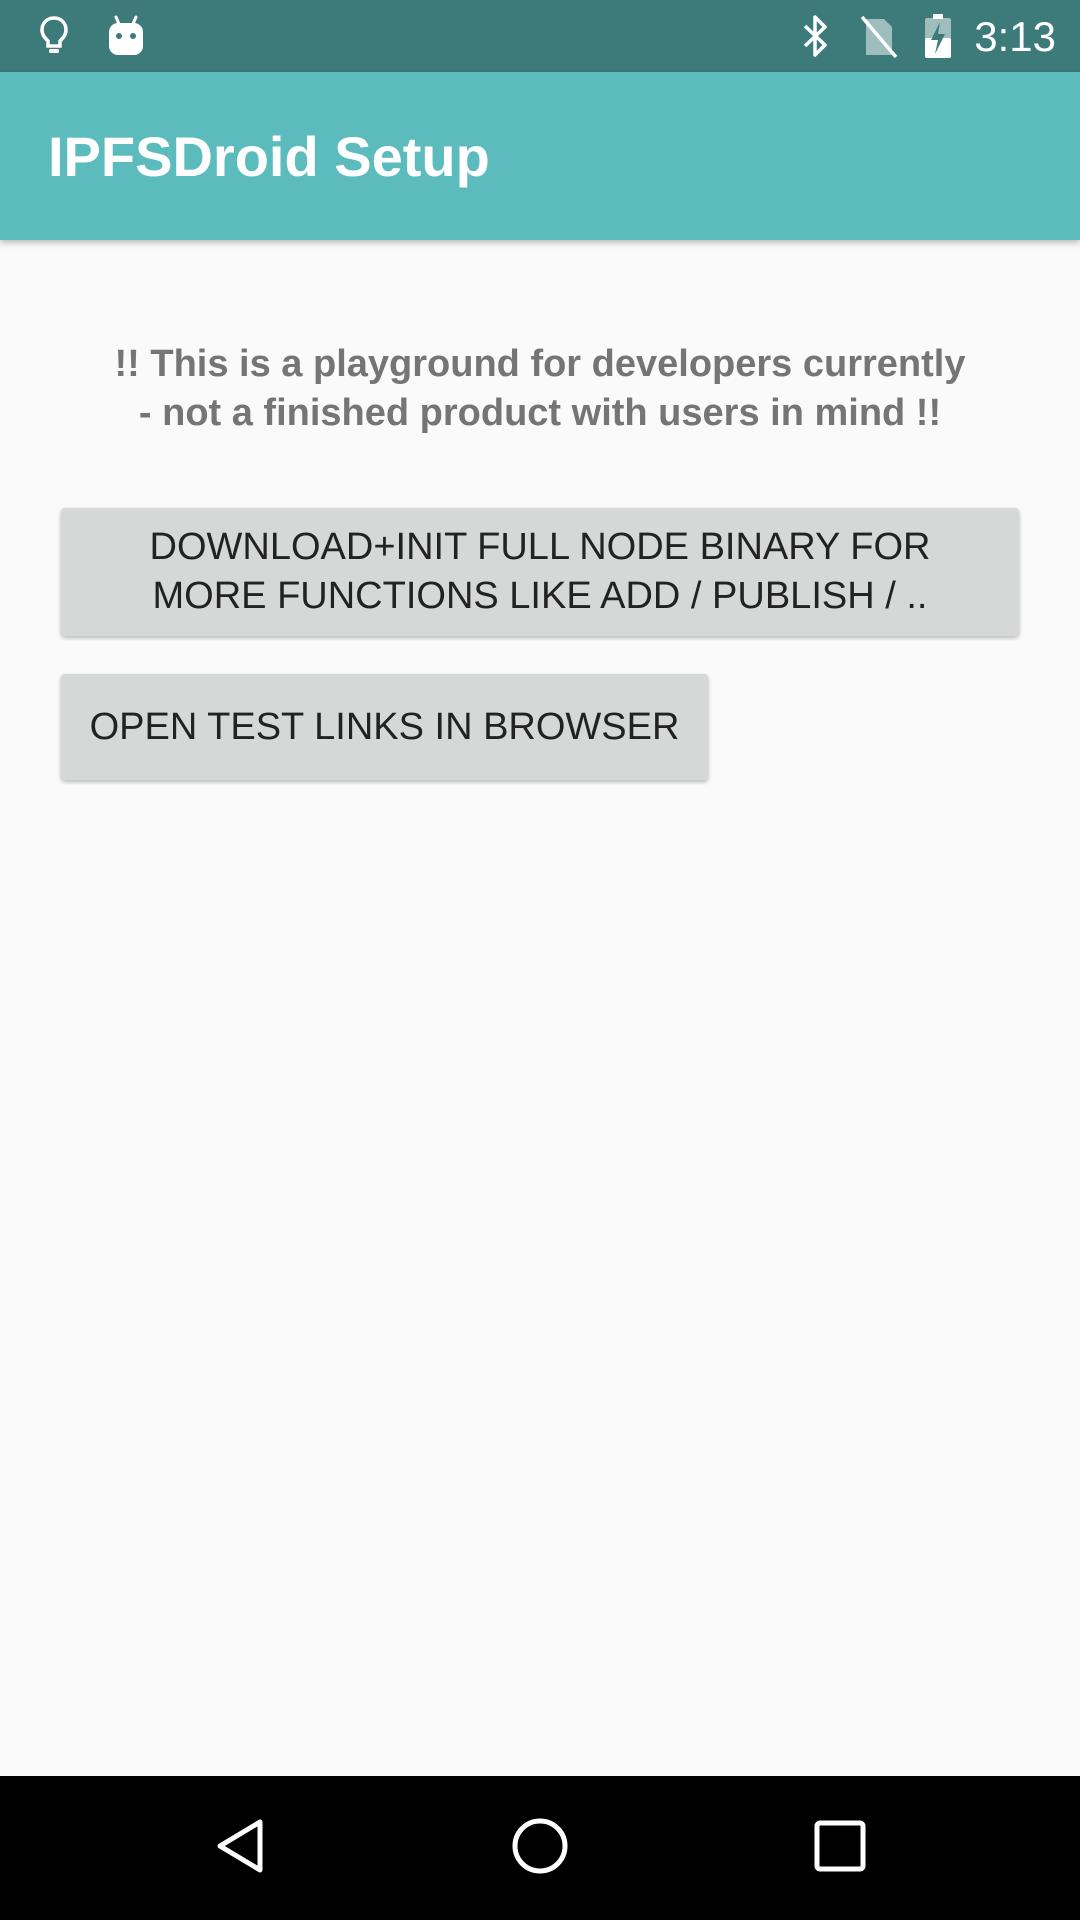 This screenshot has width=1080, height=1920. Describe the element at coordinates (54, 36) in the screenshot. I see `lightbulb-icon` at that location.